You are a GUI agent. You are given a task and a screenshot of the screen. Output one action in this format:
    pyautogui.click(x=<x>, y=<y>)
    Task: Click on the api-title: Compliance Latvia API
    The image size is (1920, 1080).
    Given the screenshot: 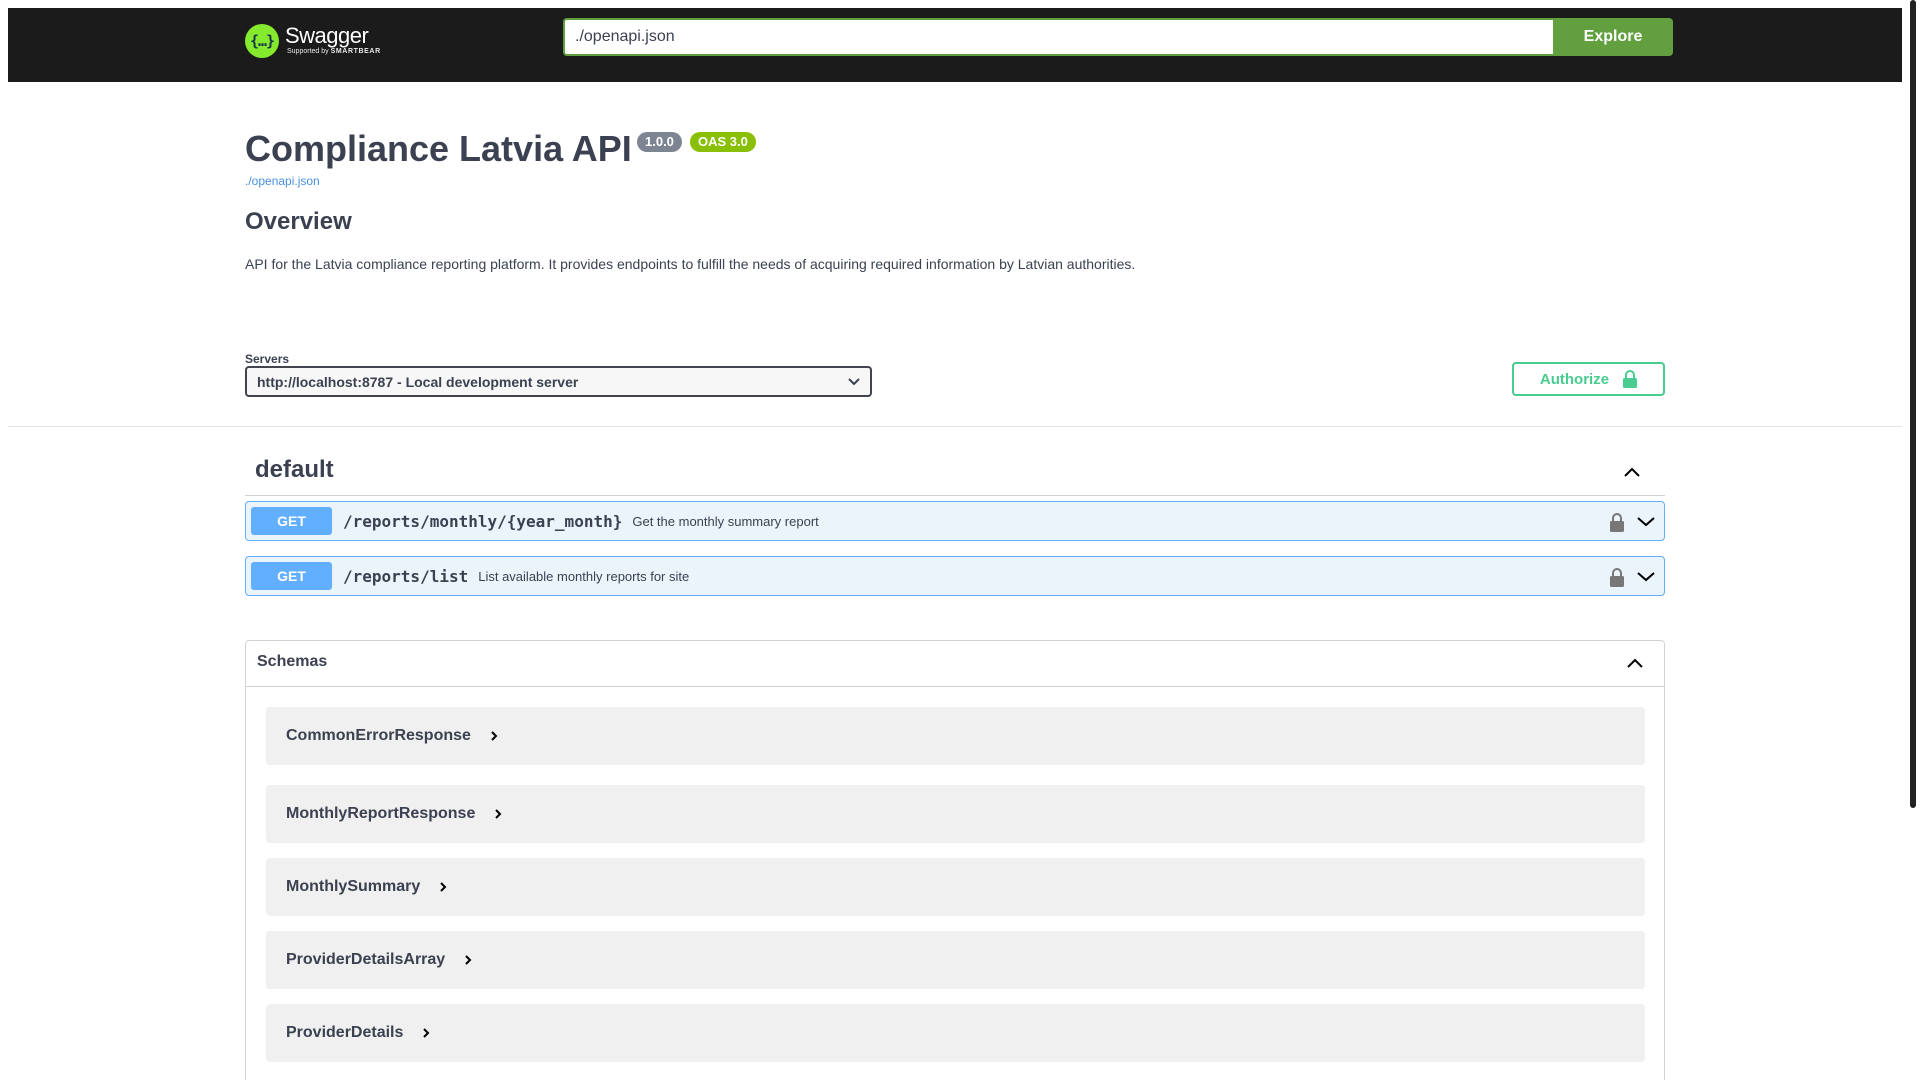 What is the action you would take?
    pyautogui.click(x=438, y=148)
    